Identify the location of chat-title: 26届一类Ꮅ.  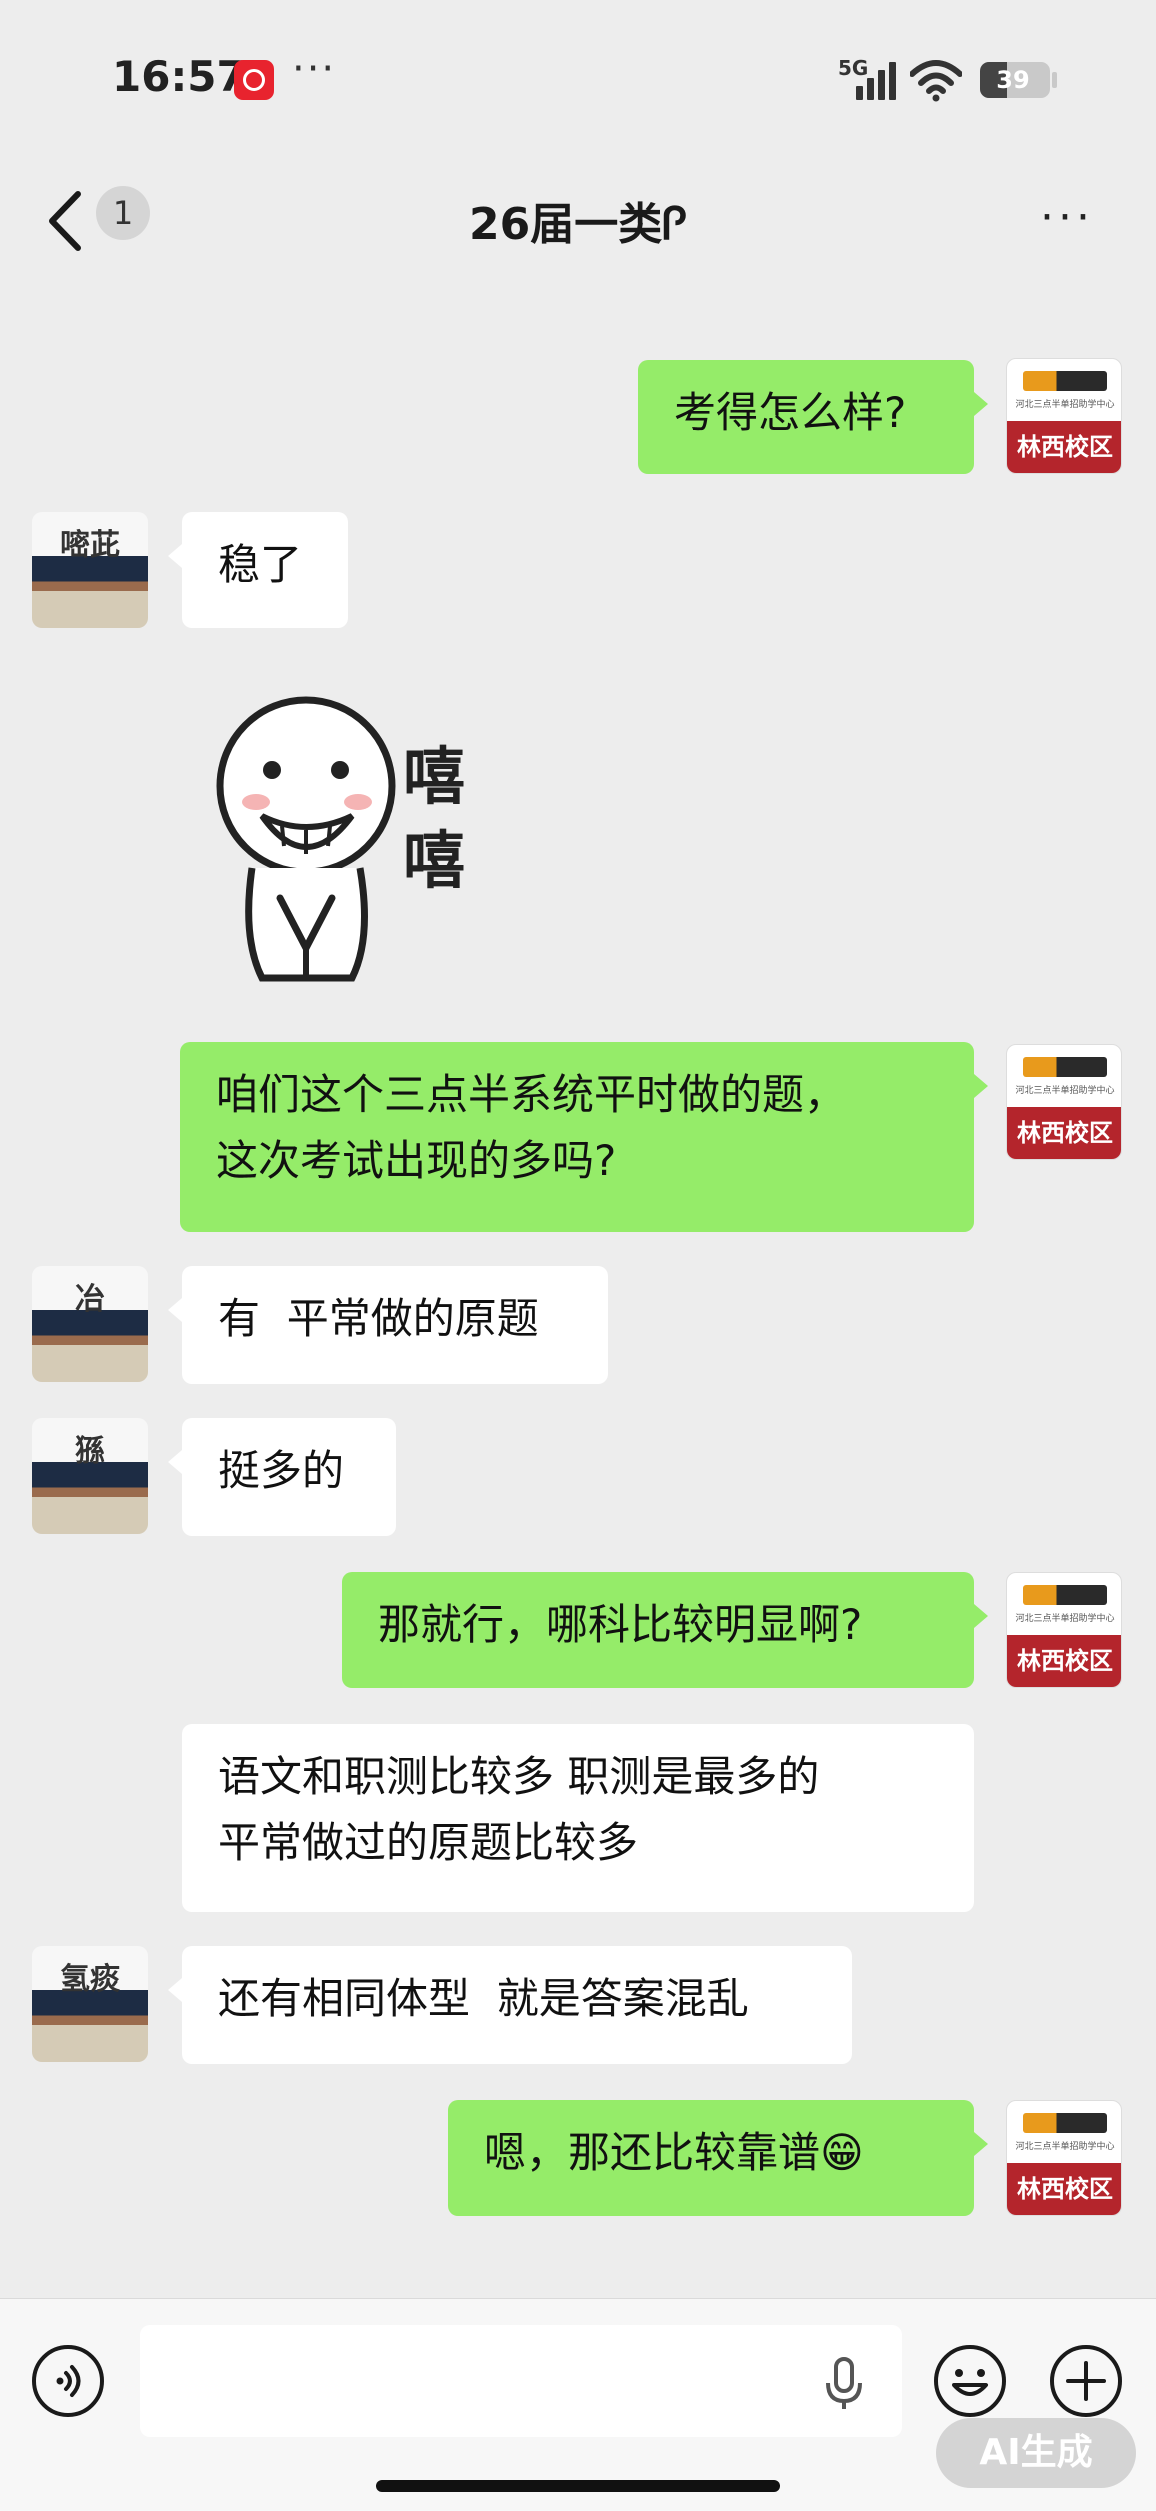
(577, 224).